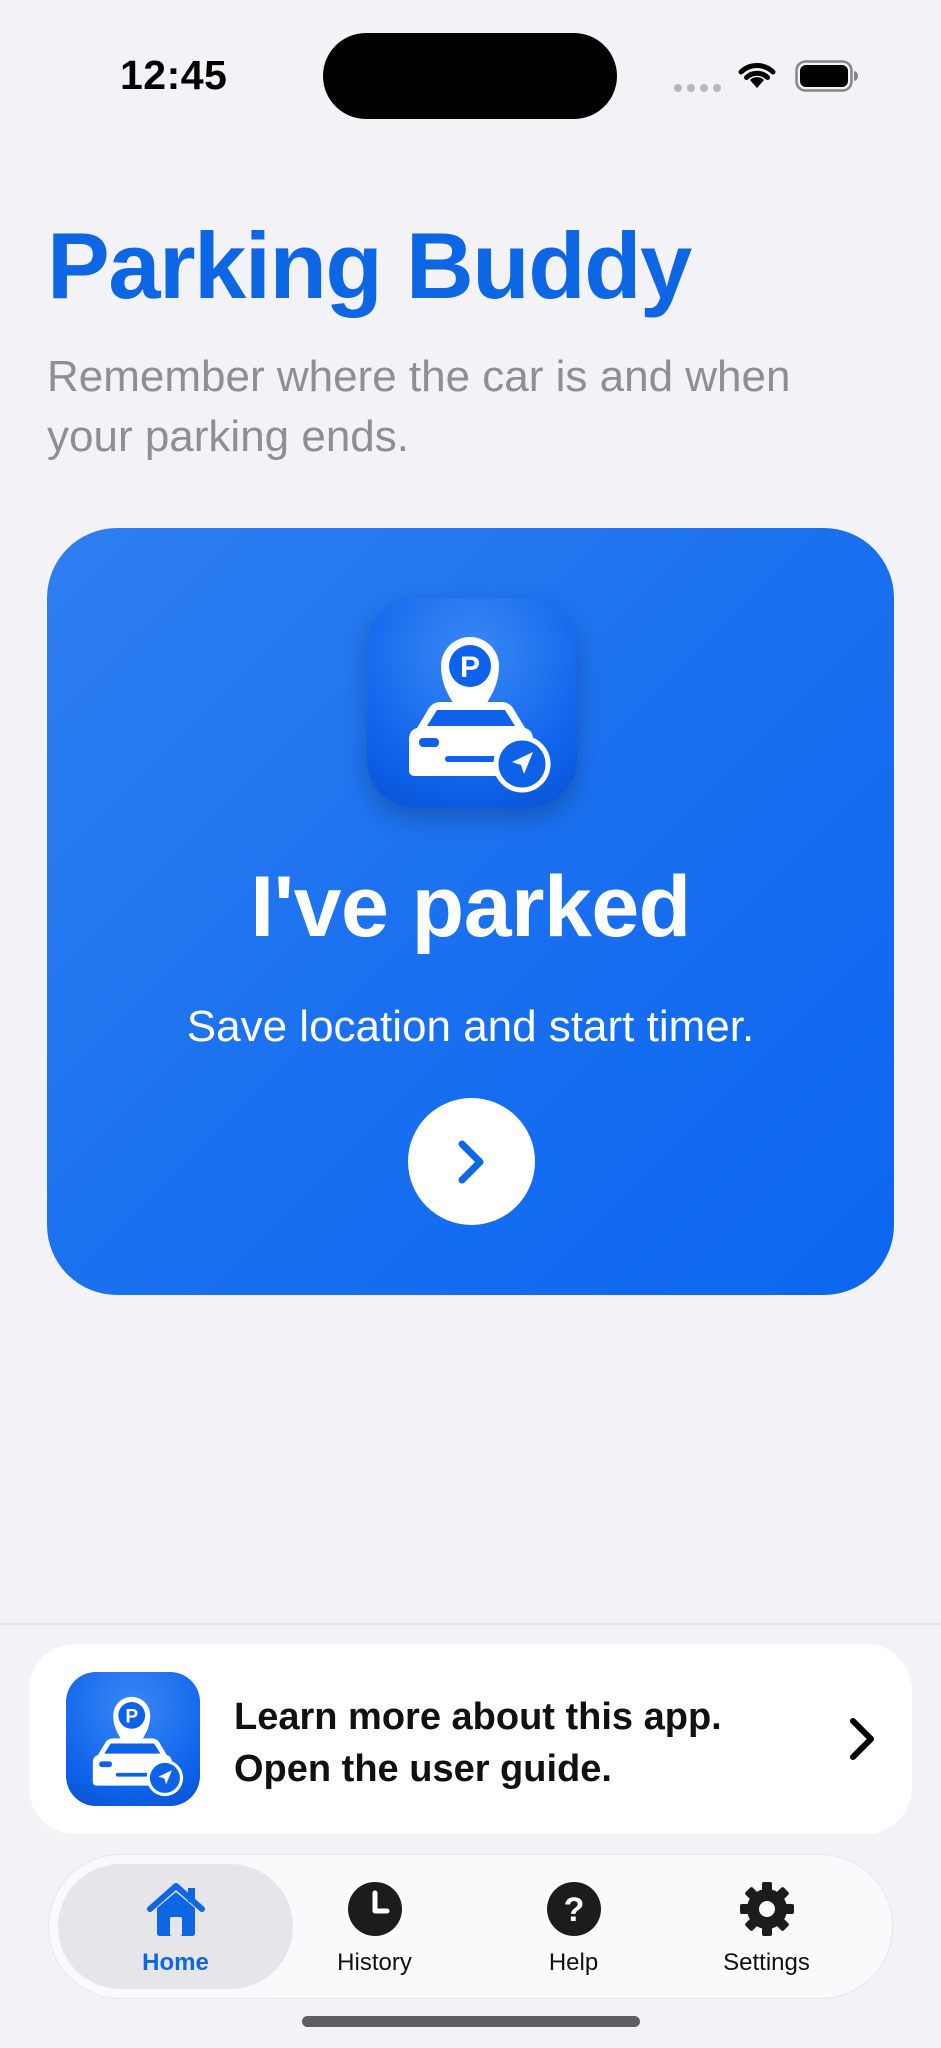 Image resolution: width=941 pixels, height=2048 pixels. What do you see at coordinates (767, 1909) in the screenshot?
I see `gear-icon` at bounding box center [767, 1909].